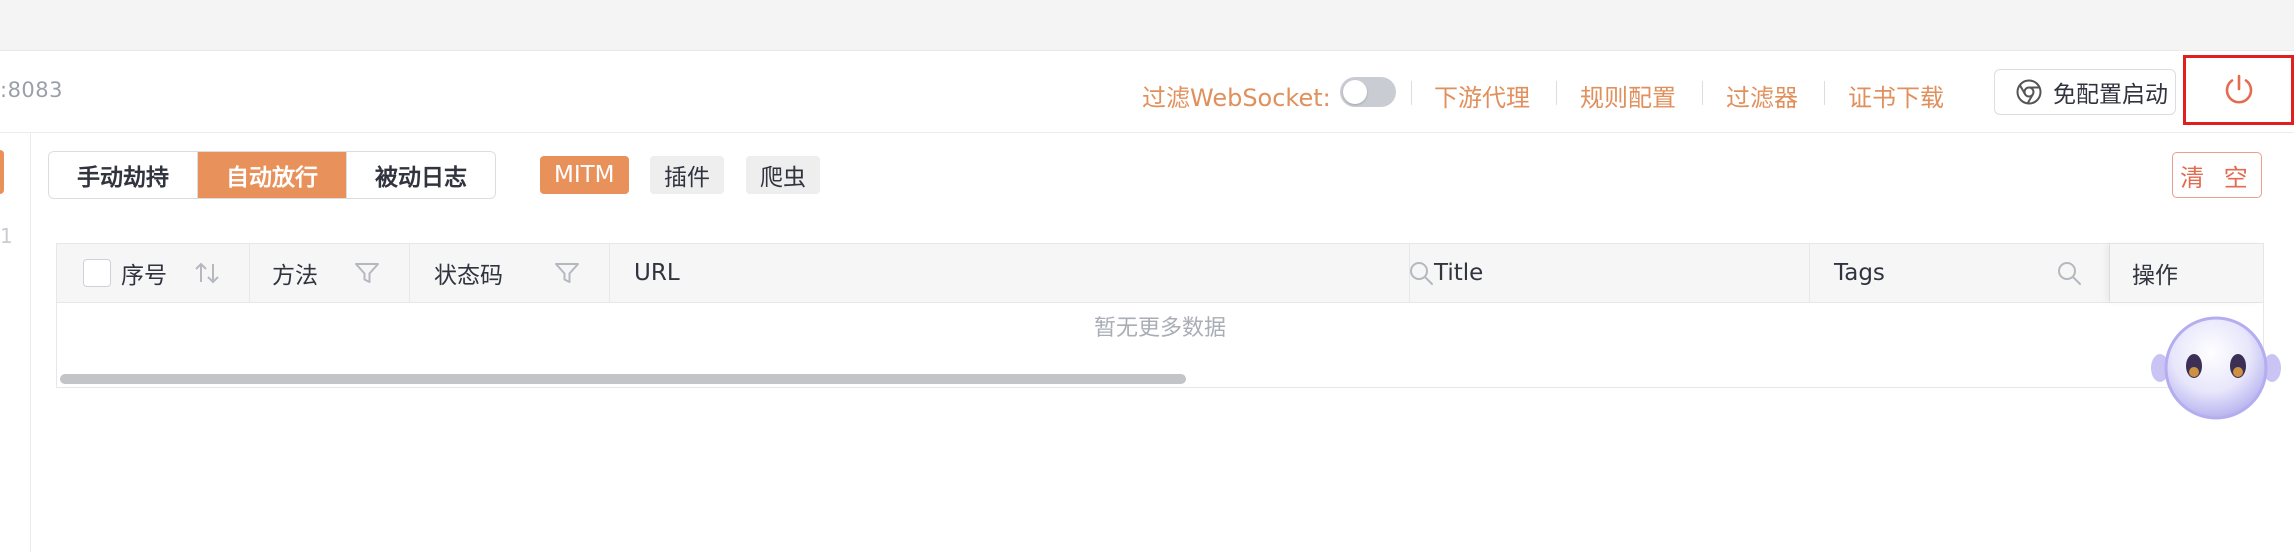 The image size is (2294, 552). Describe the element at coordinates (2110, 95) in the screenshot. I see `chrome-launch-label: 免配置启动` at that location.